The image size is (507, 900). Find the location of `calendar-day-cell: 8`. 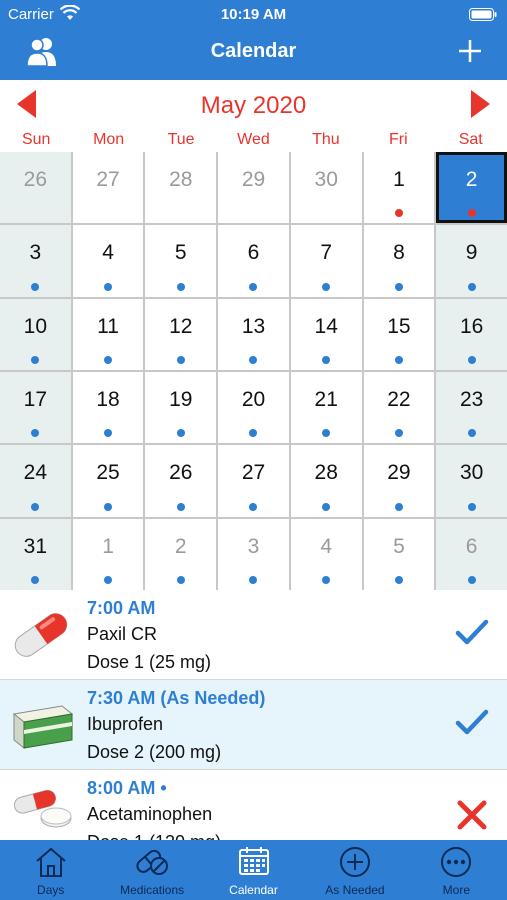

calendar-day-cell: 8 is located at coordinates (399, 261).